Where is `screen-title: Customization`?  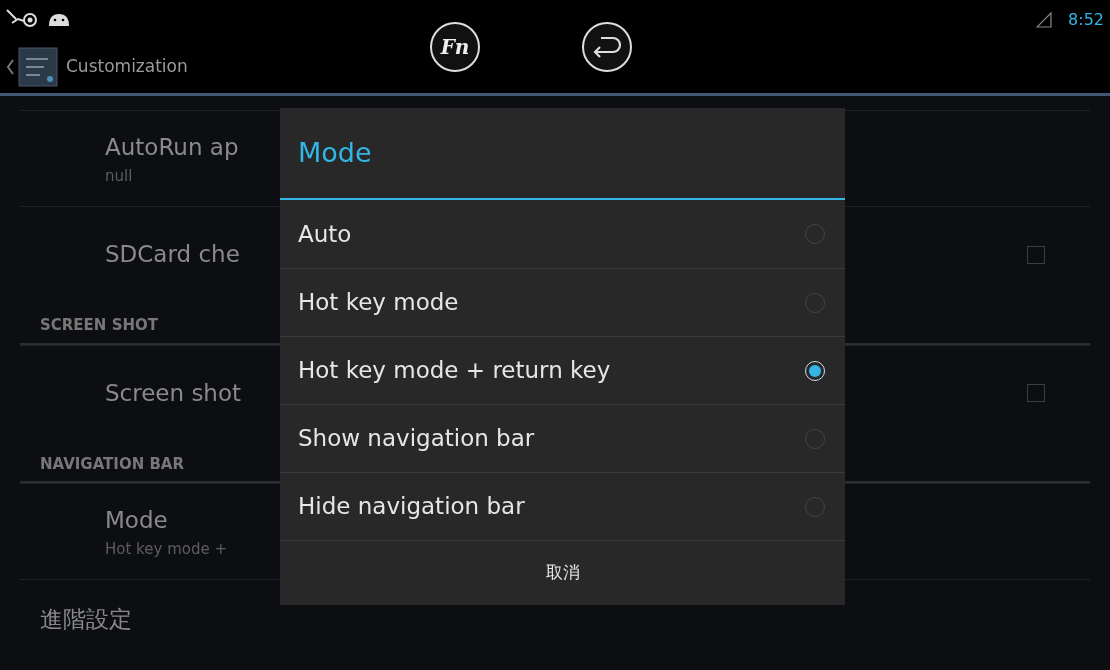 screen-title: Customization is located at coordinates (127, 66).